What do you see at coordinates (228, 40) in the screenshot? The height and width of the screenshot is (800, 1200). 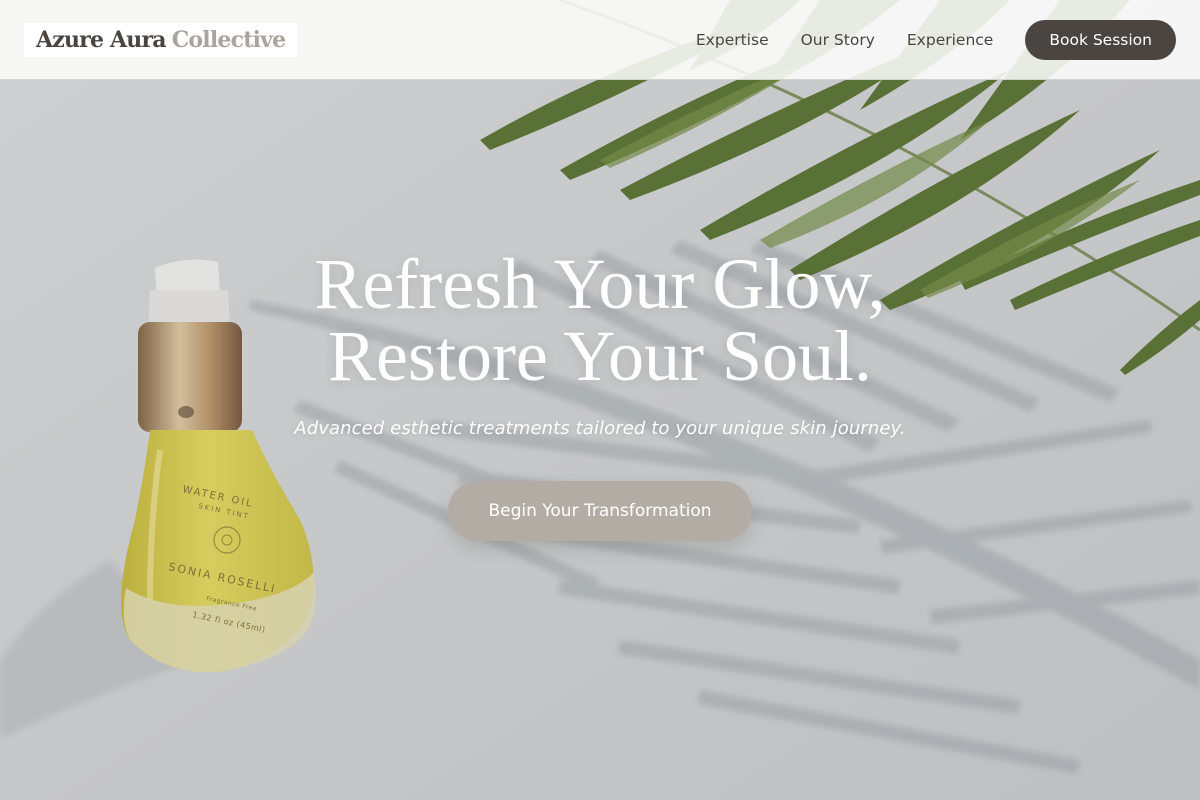 I see `logo-accent-text: Collective` at bounding box center [228, 40].